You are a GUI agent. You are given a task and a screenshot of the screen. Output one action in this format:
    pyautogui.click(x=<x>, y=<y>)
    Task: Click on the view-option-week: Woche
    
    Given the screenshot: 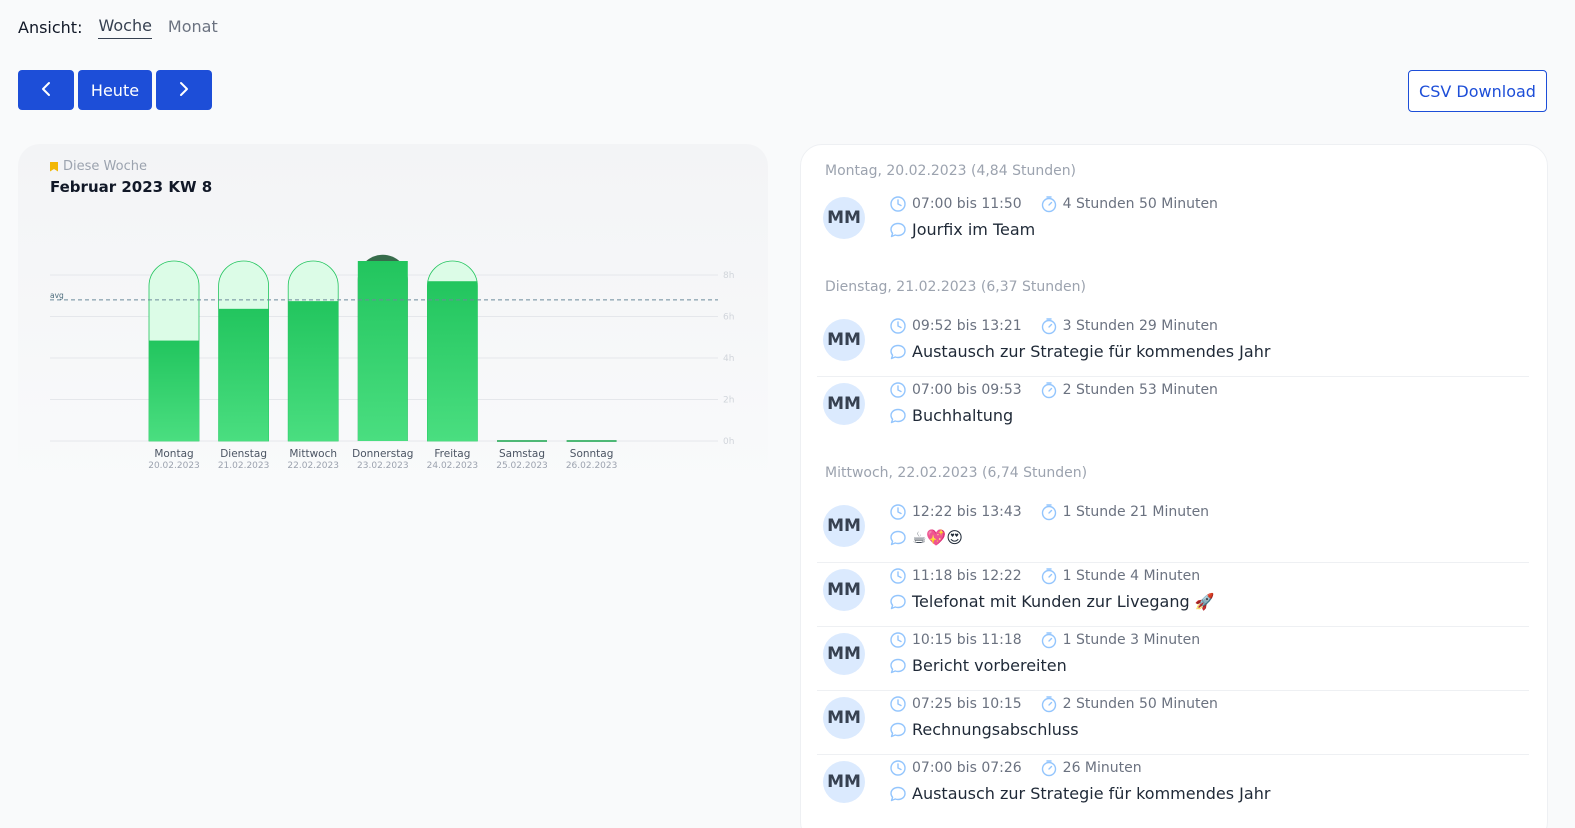 What is the action you would take?
    pyautogui.click(x=125, y=27)
    